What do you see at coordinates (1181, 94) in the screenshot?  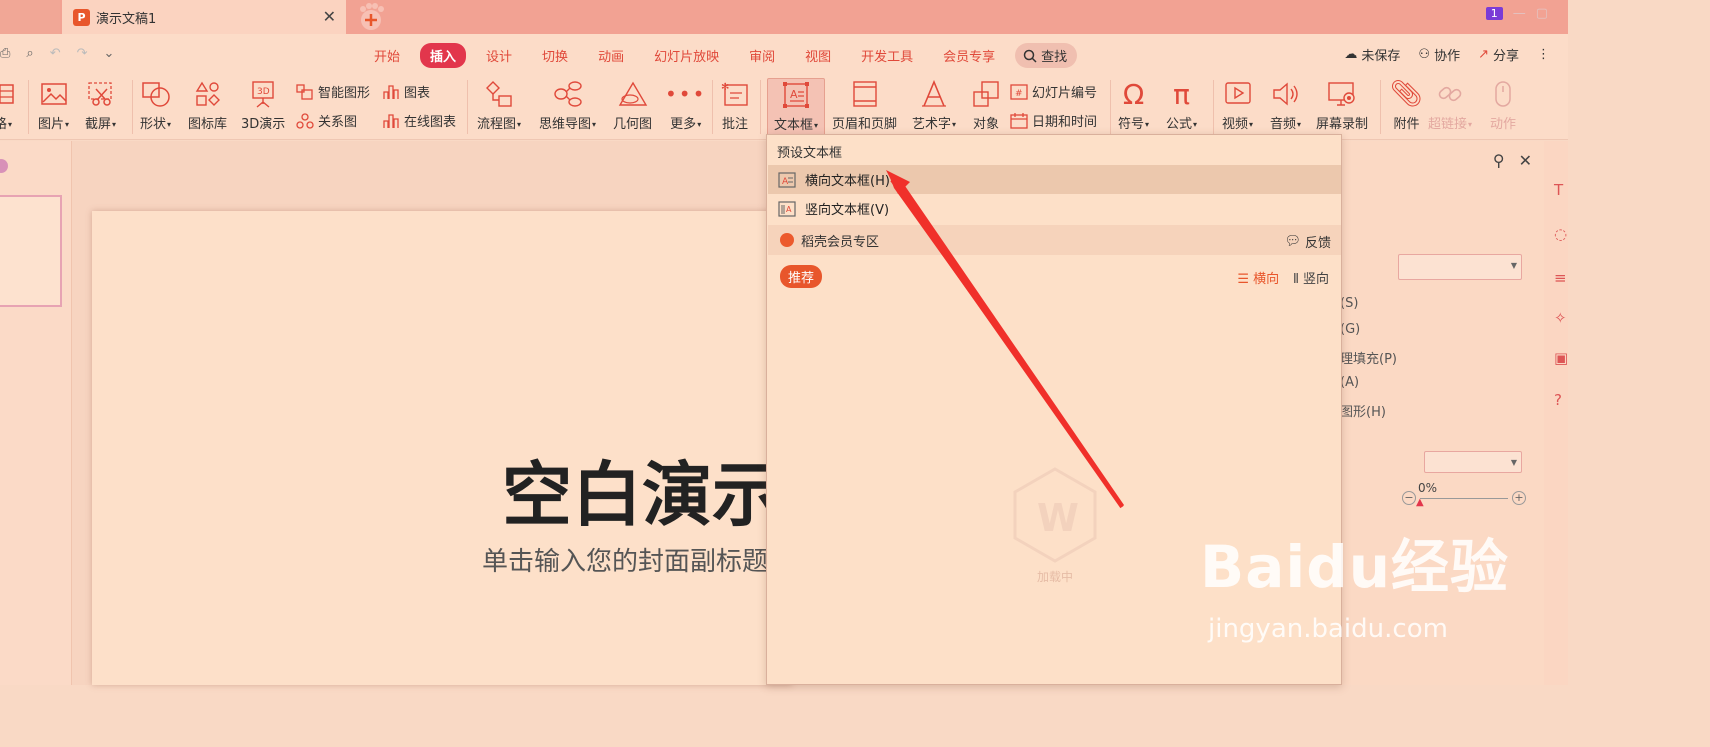 I see `pi-icon: π` at bounding box center [1181, 94].